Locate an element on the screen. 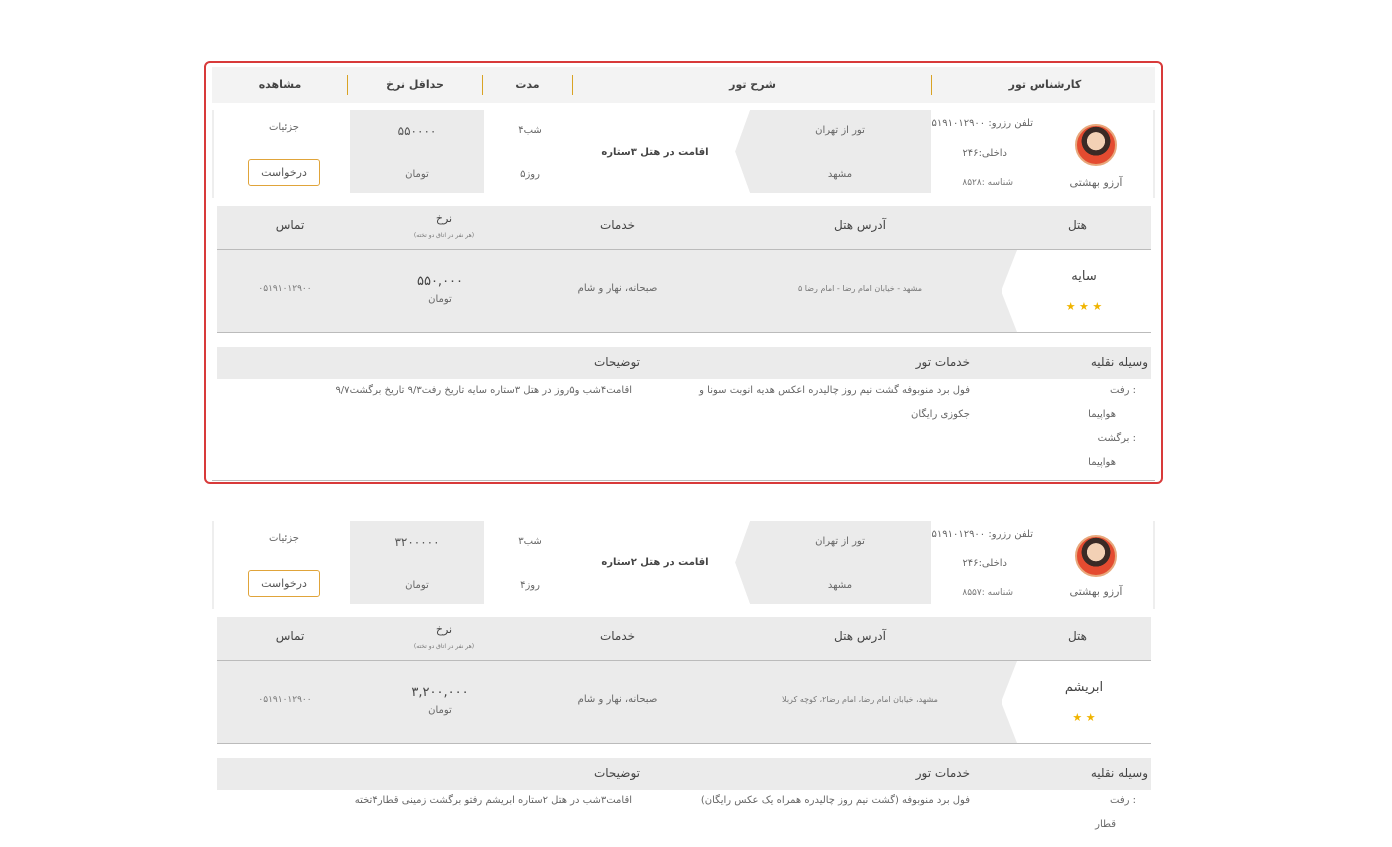 This screenshot has height=847, width=1392. star-rating-icon: ★ ★ ★ is located at coordinates (1084, 306).